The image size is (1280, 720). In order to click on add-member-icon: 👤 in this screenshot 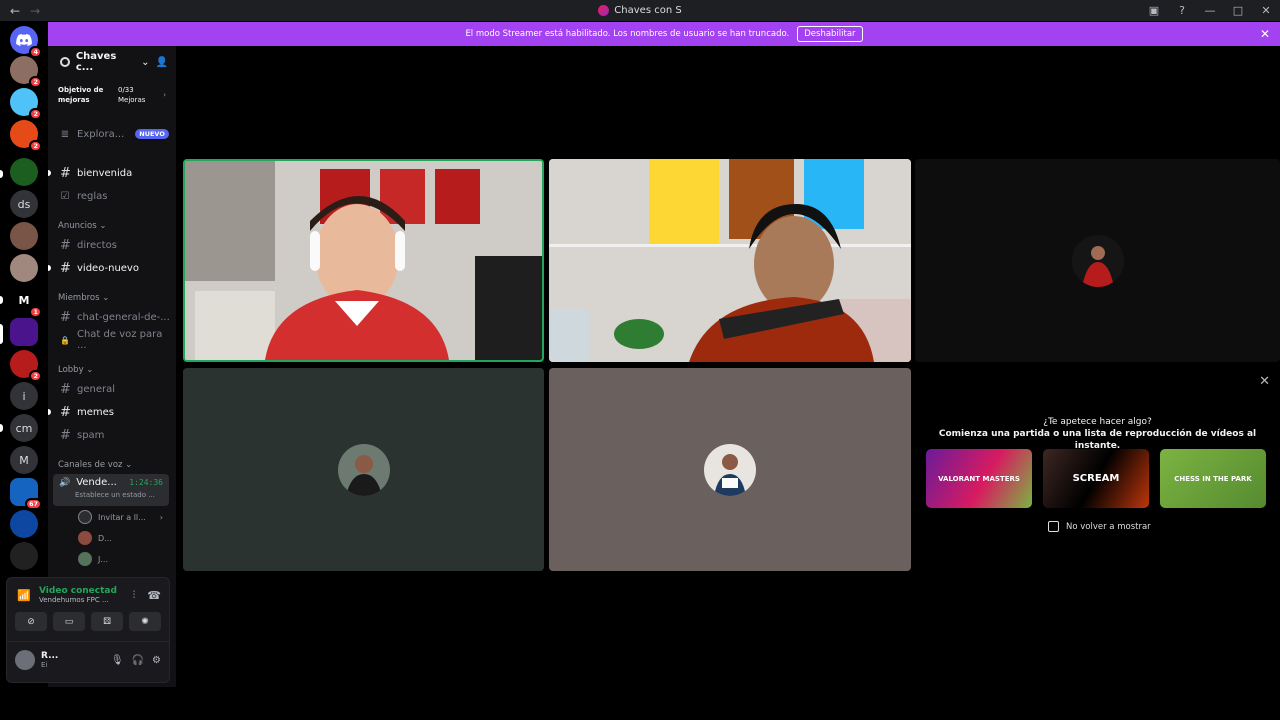, I will do `click(162, 62)`.